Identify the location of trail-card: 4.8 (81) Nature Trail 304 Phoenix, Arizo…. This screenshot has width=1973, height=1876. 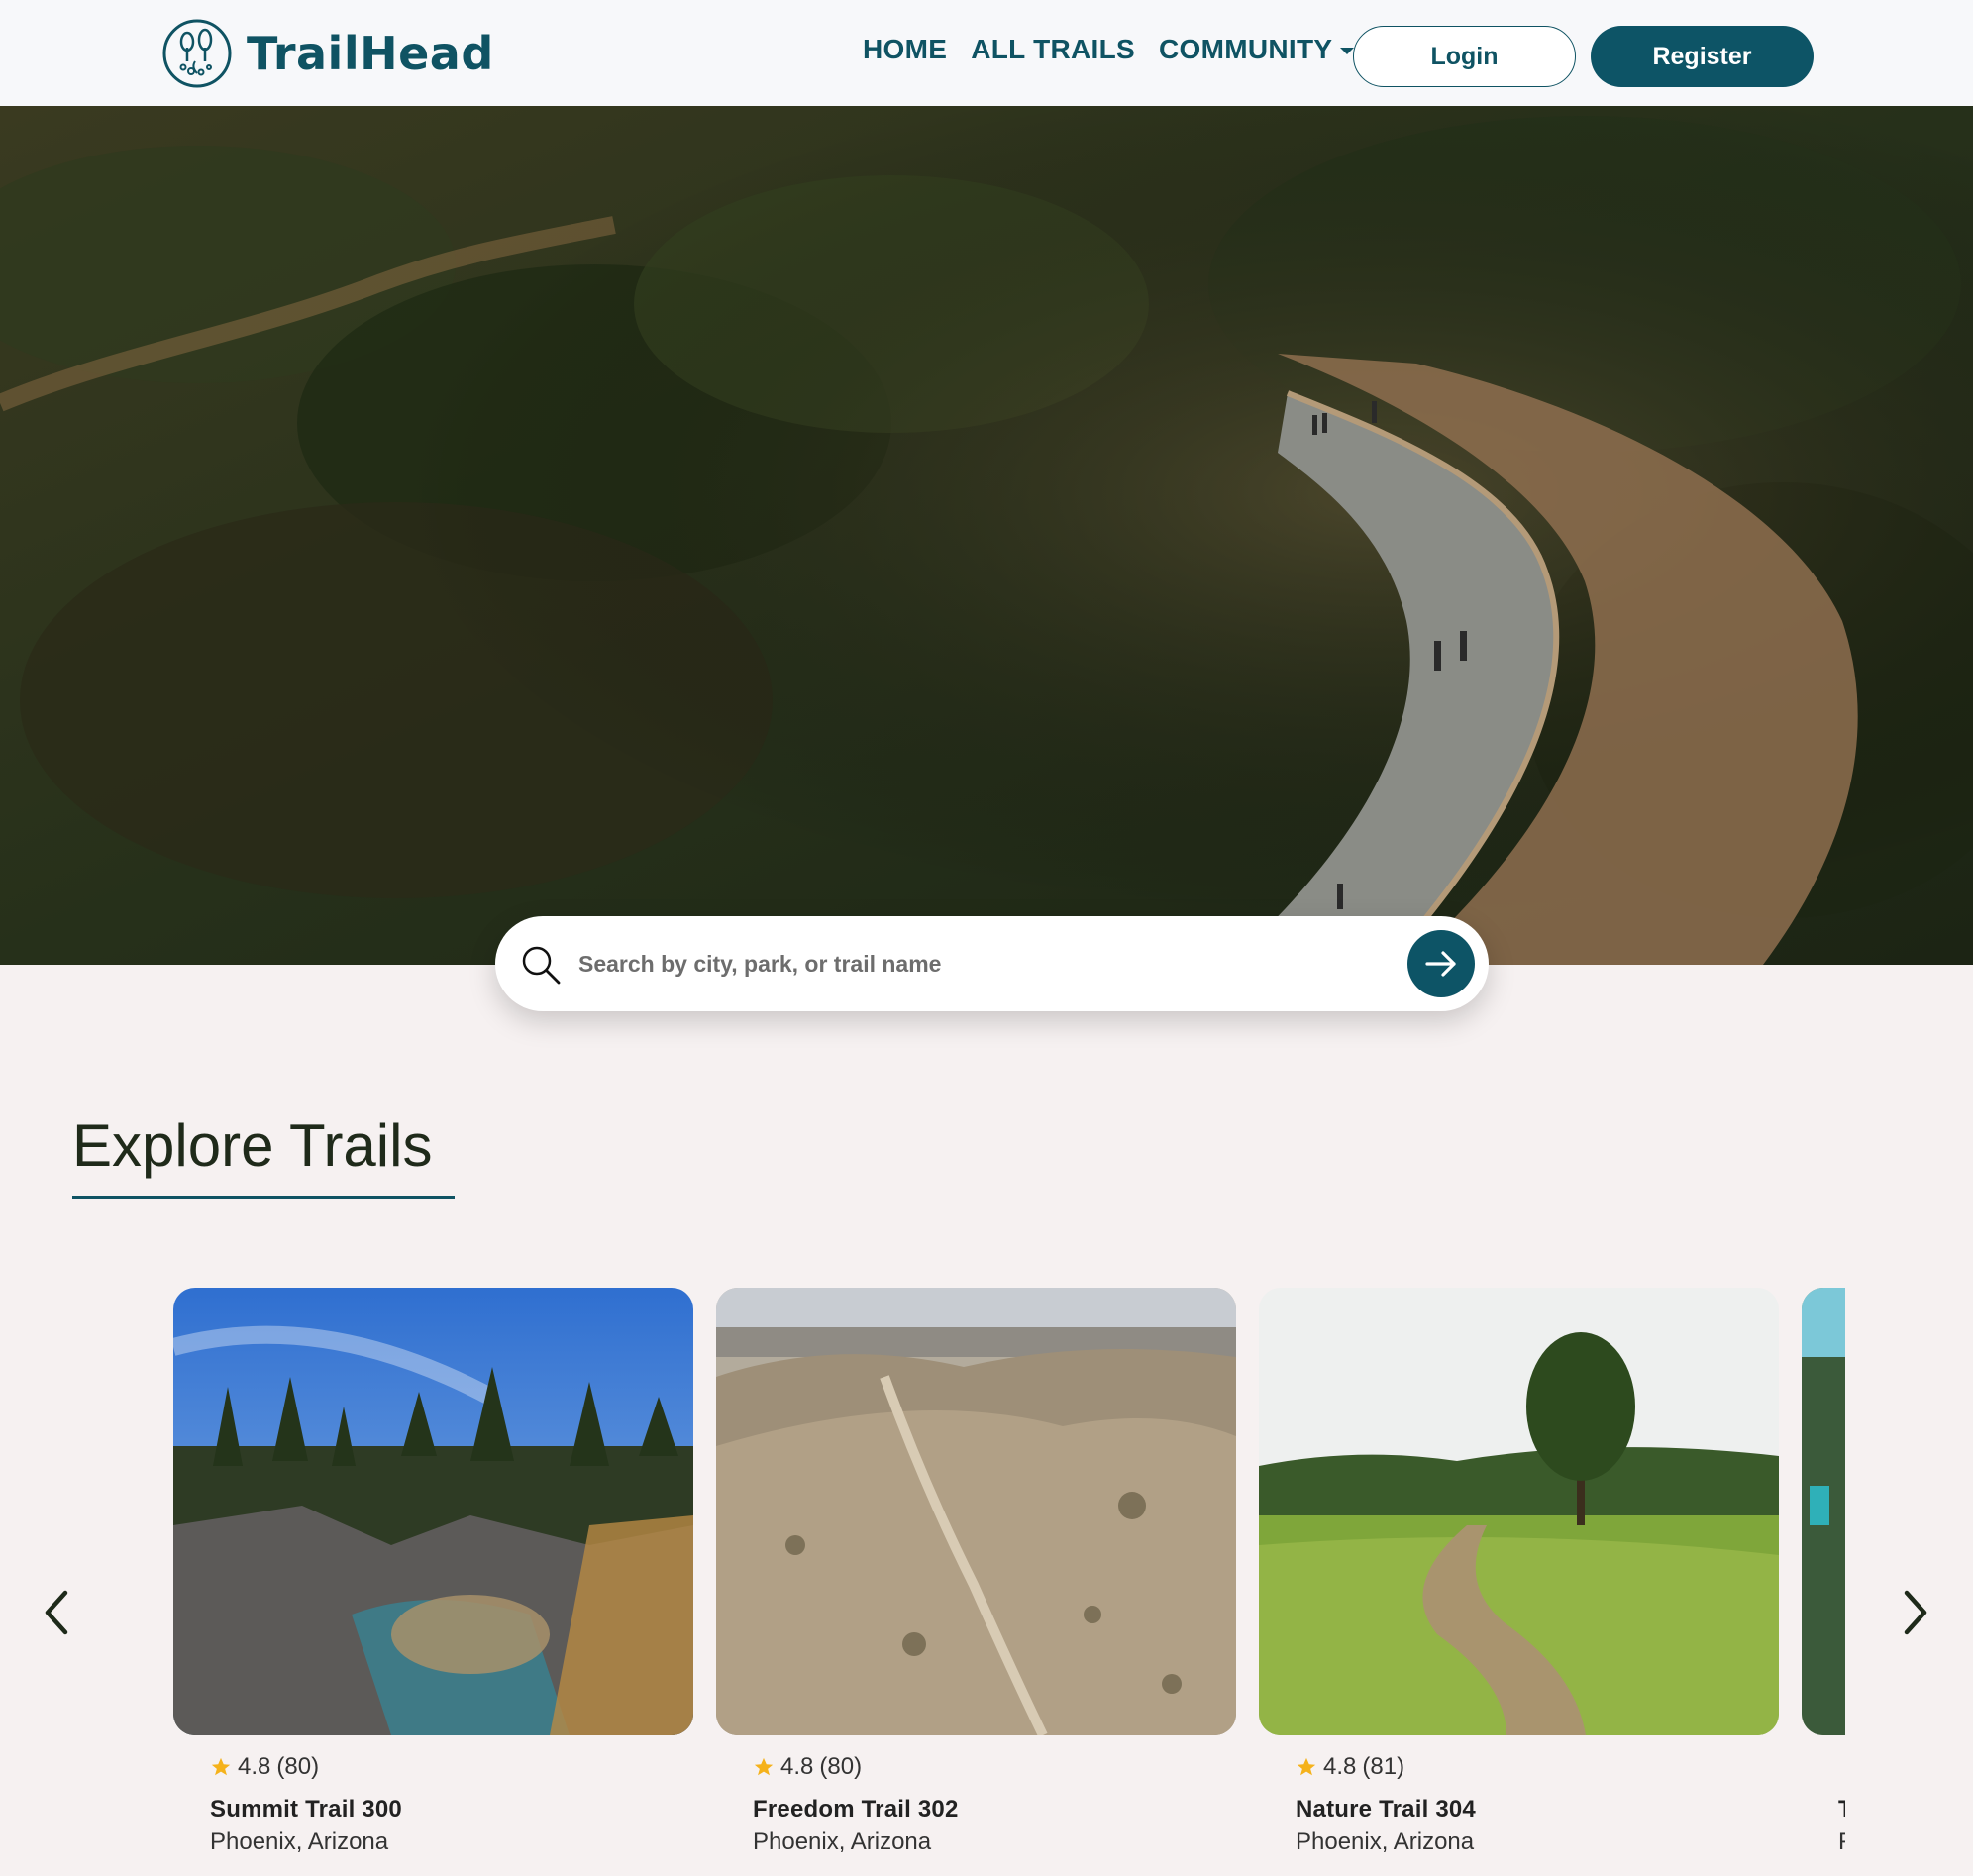
(1519, 1571).